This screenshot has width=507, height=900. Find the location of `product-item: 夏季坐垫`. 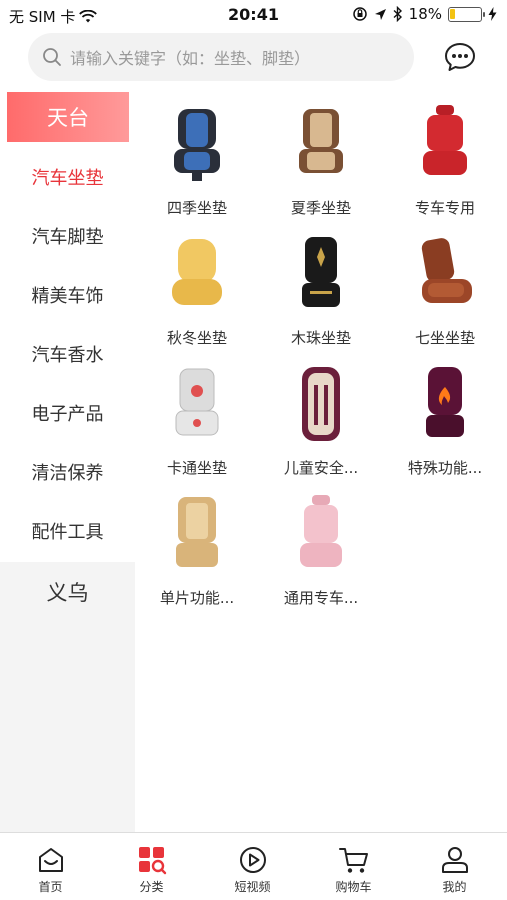

product-item: 夏季坐垫 is located at coordinates (321, 170).